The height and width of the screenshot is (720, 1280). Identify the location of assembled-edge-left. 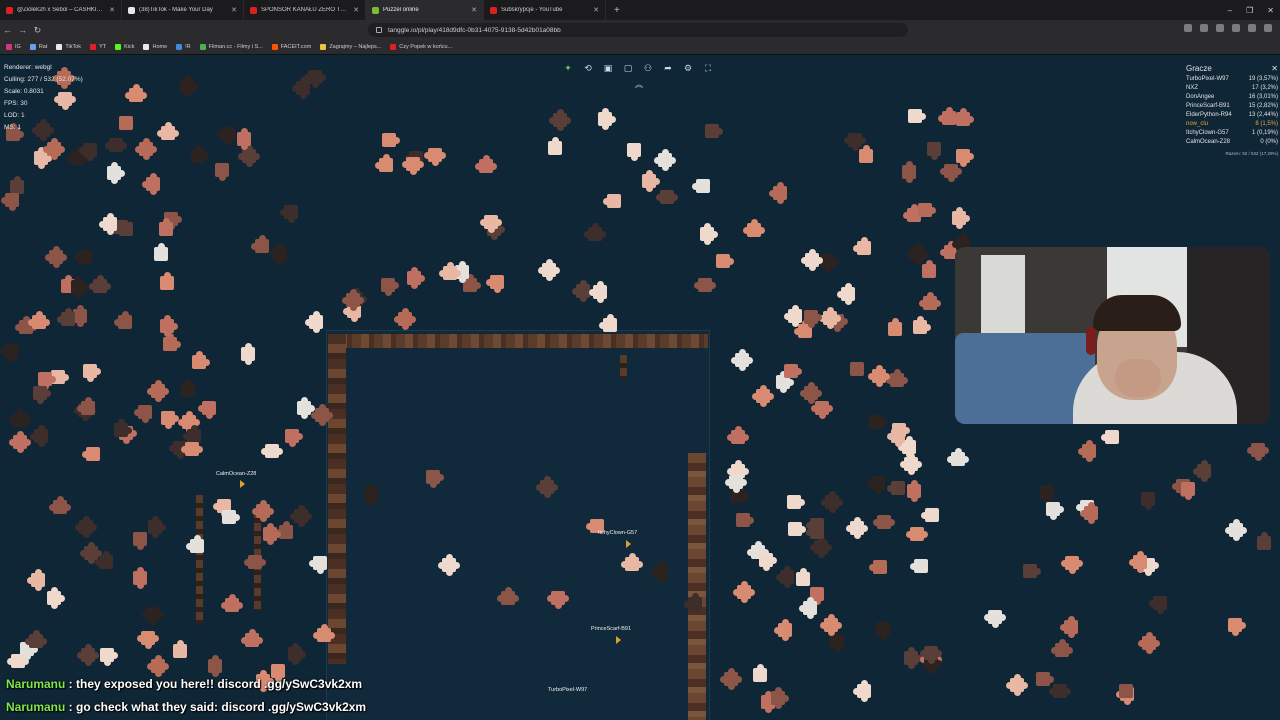
(337, 499).